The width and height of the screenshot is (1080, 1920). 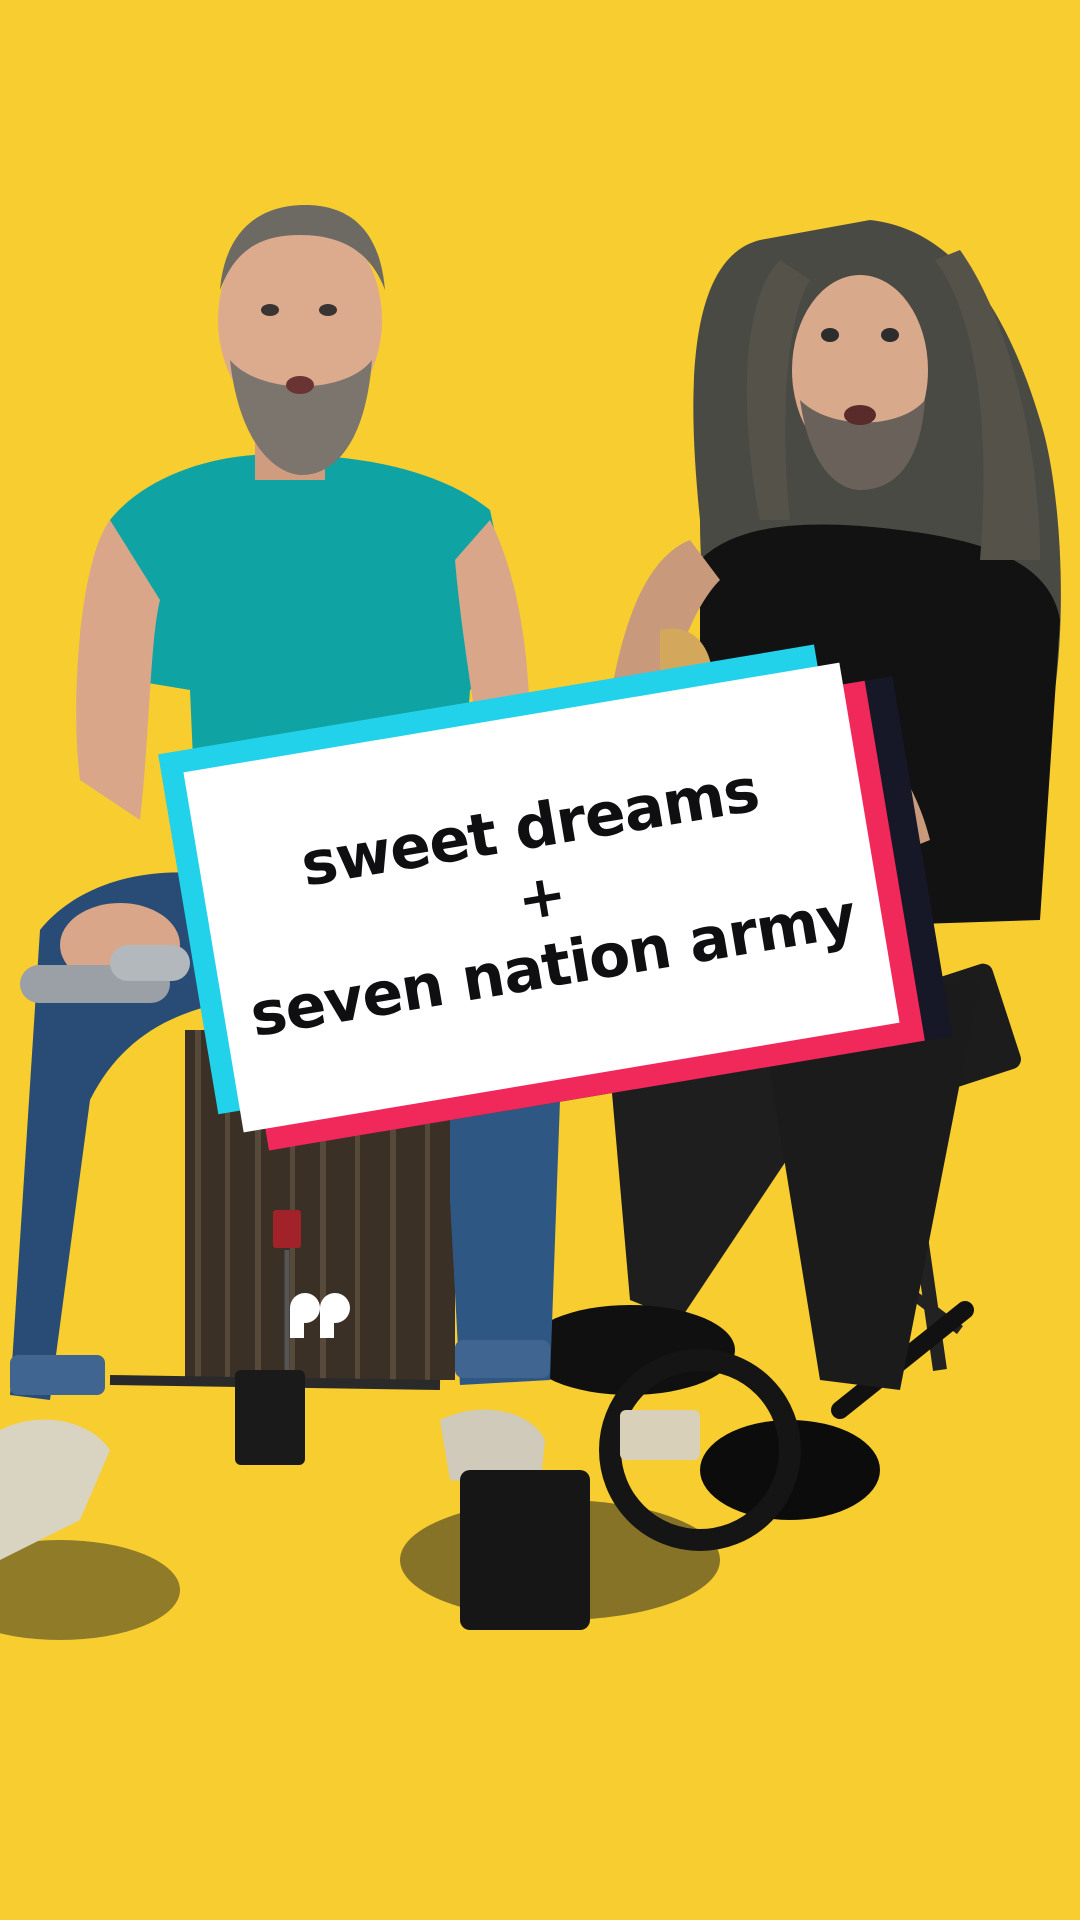 I want to click on title-line-plus: +, so click(x=541, y=897).